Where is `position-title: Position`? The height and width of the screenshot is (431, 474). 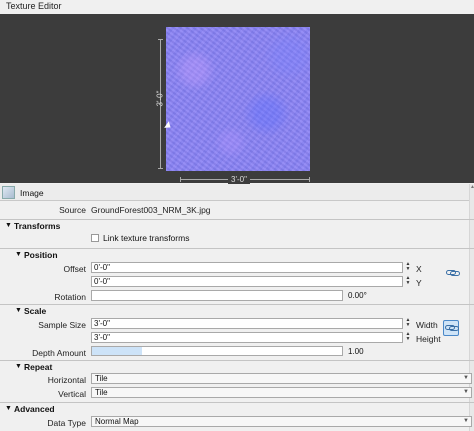 position-title: Position is located at coordinates (41, 255).